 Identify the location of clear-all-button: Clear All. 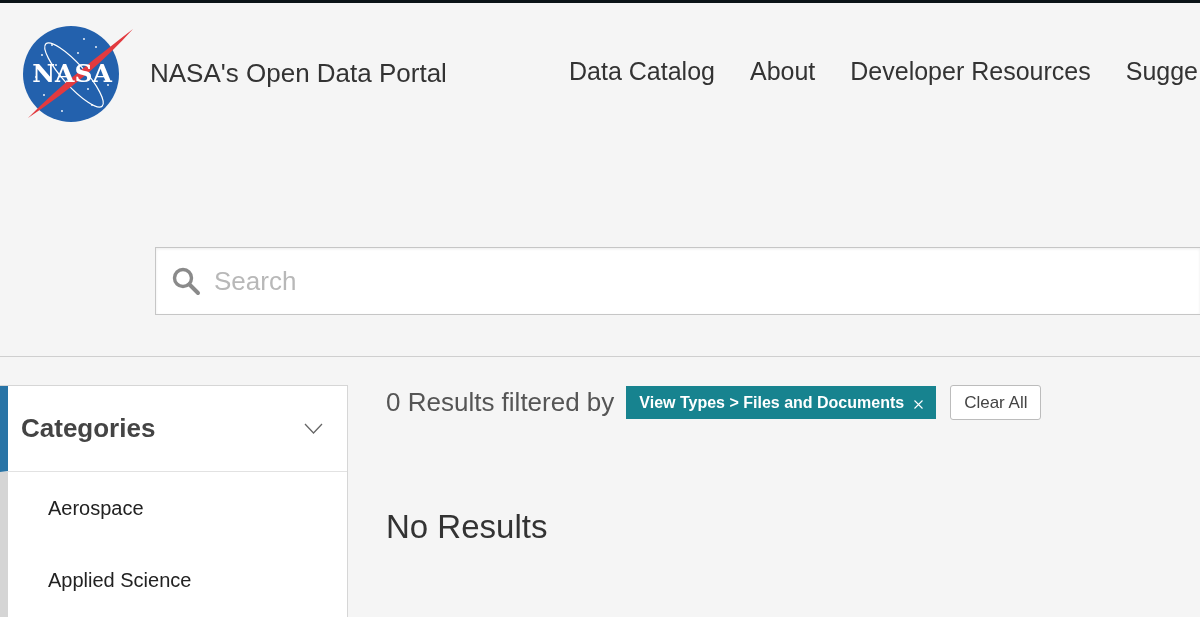
(996, 402).